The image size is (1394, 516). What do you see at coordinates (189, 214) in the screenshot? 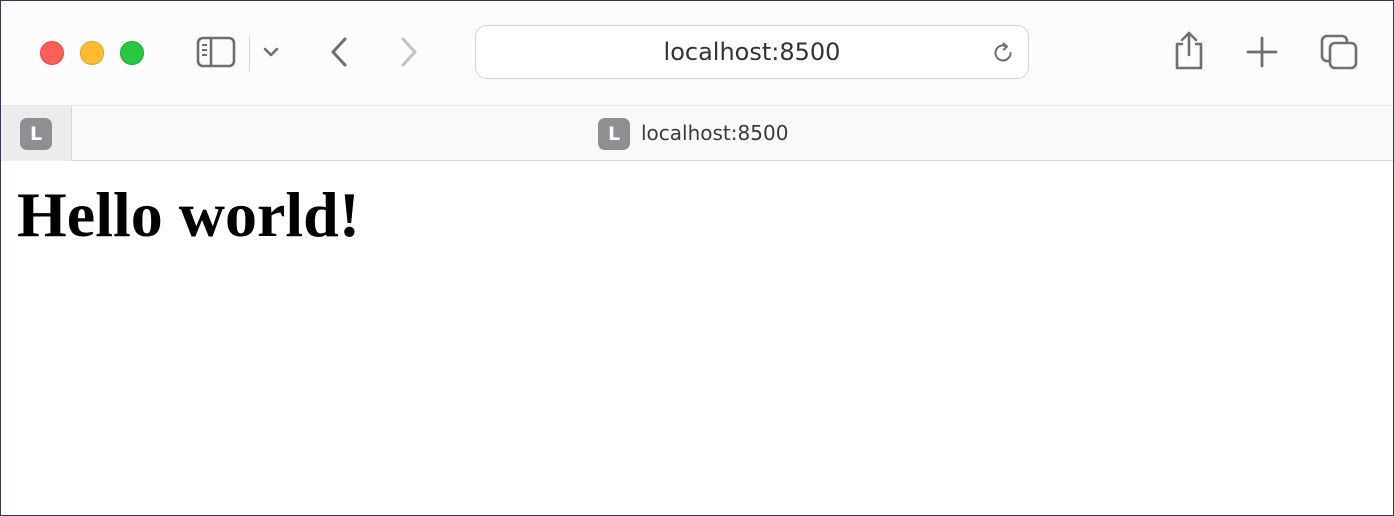
I see `page-heading: Hello world!` at bounding box center [189, 214].